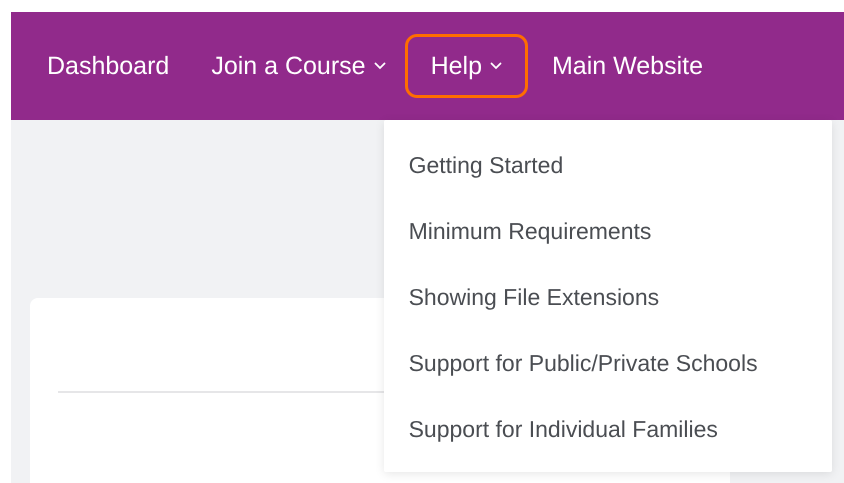 The height and width of the screenshot is (483, 844). What do you see at coordinates (608, 165) in the screenshot?
I see `menu-item: Getting Started` at bounding box center [608, 165].